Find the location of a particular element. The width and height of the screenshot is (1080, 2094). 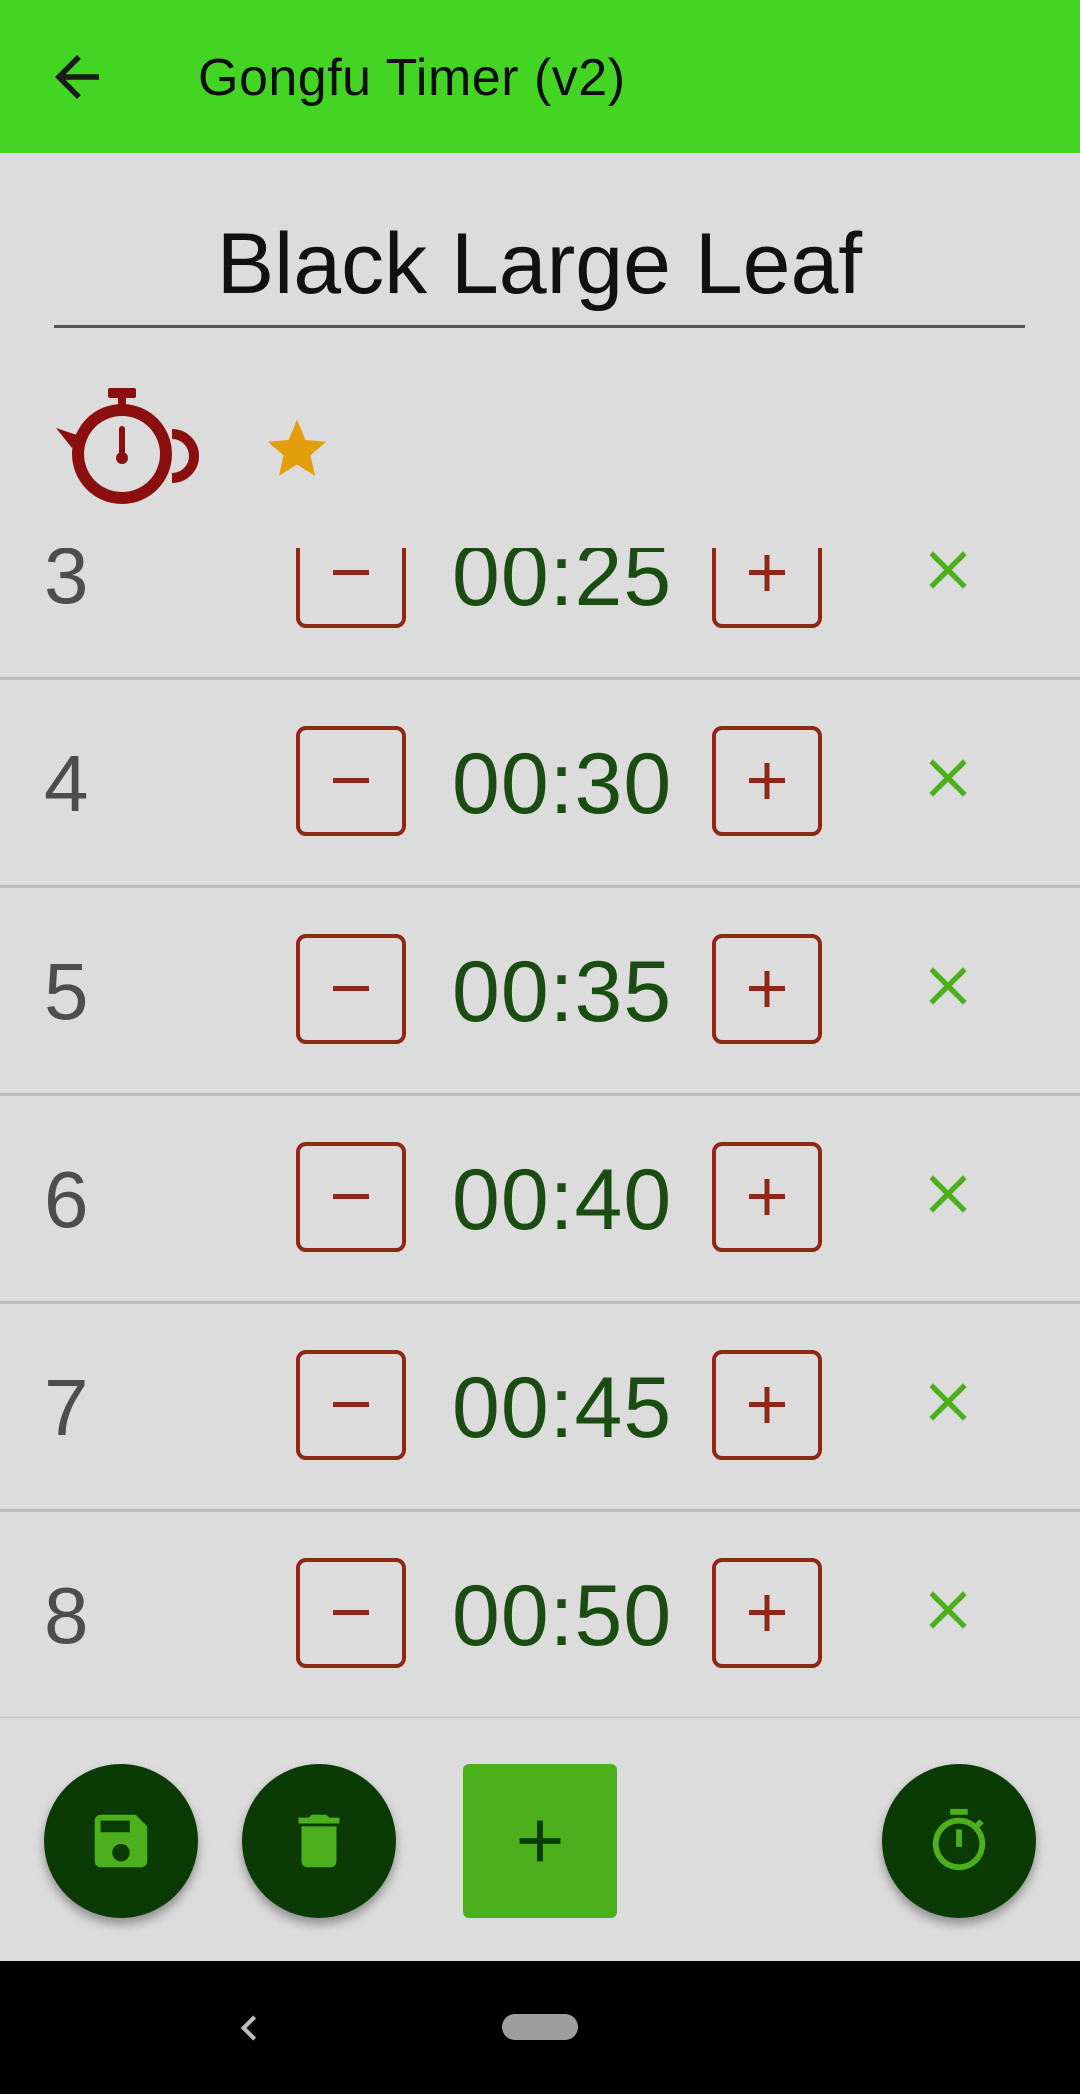

infusion-index: 8 is located at coordinates (66, 1615).